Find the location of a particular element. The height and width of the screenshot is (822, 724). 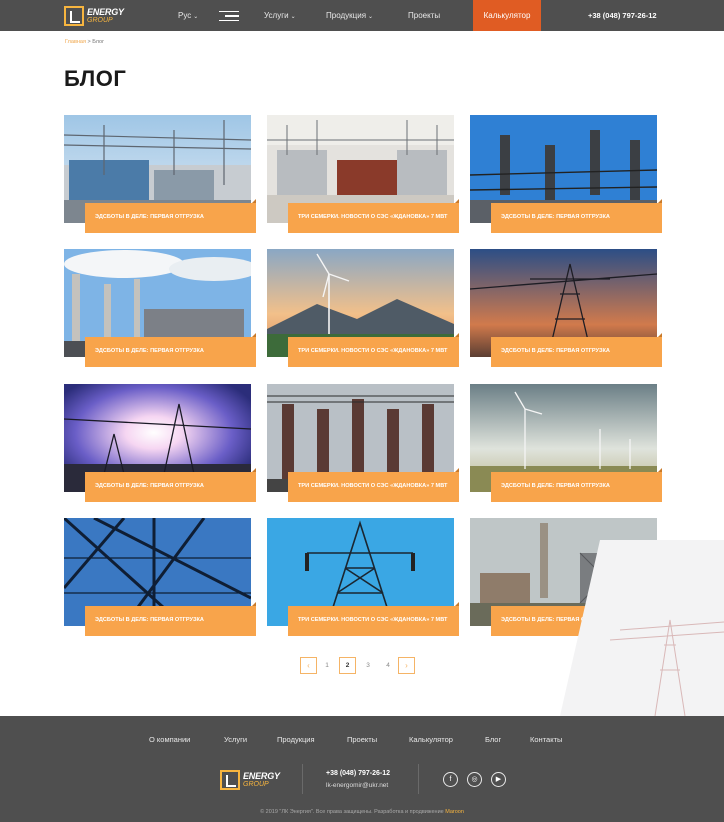

footer-email: lk-energomir@ukr.net is located at coordinates (357, 785).